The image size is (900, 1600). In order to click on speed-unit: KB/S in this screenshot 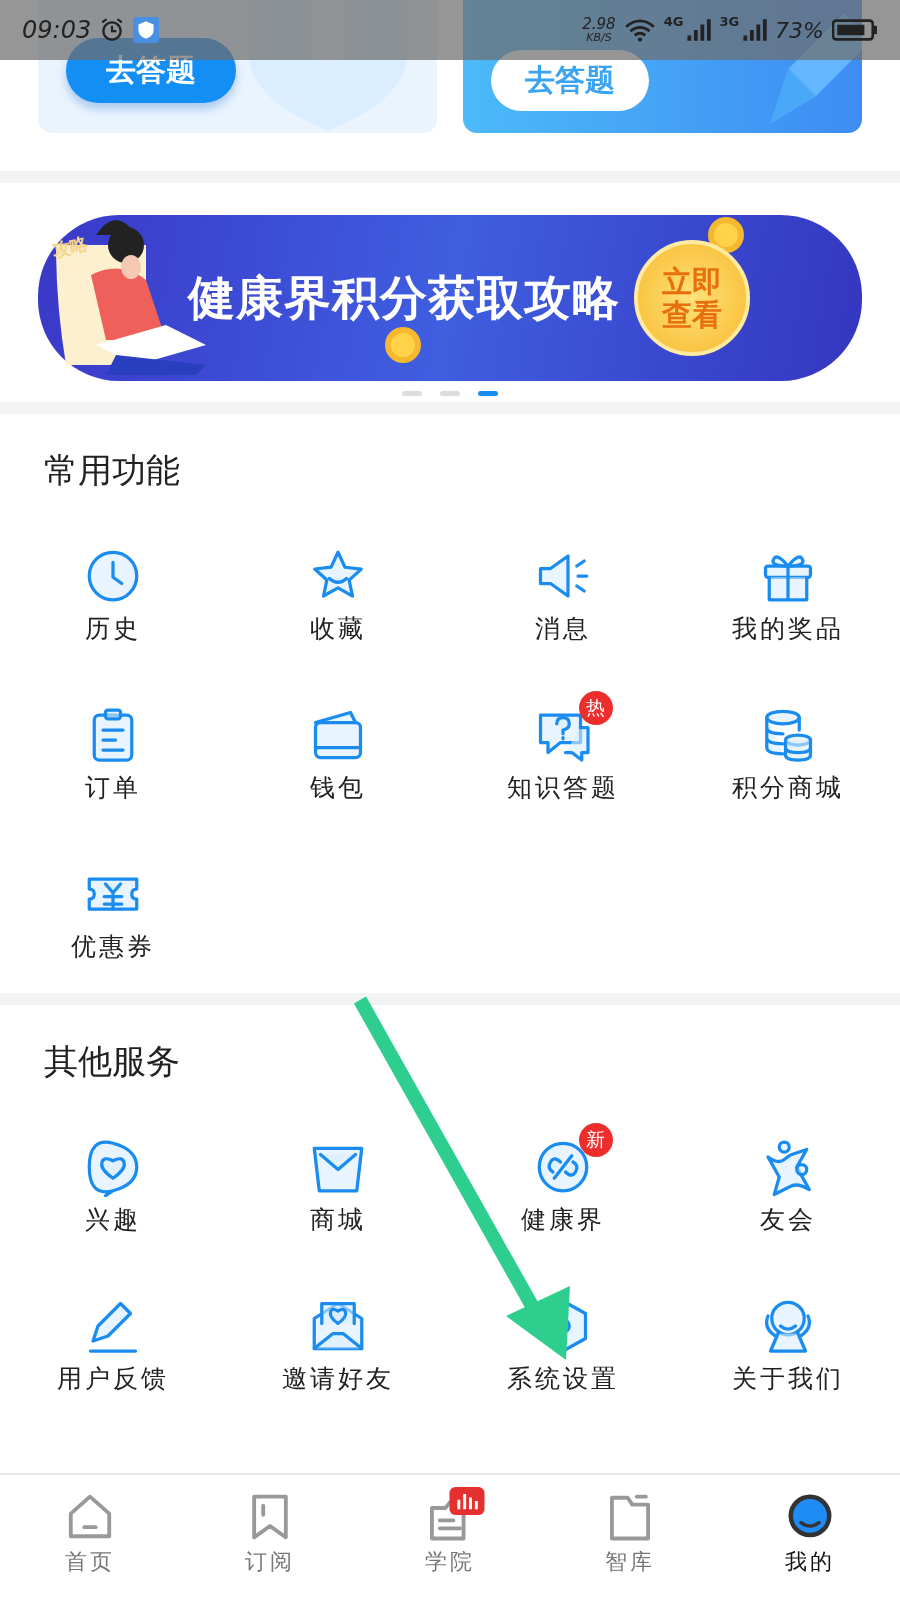, I will do `click(599, 38)`.